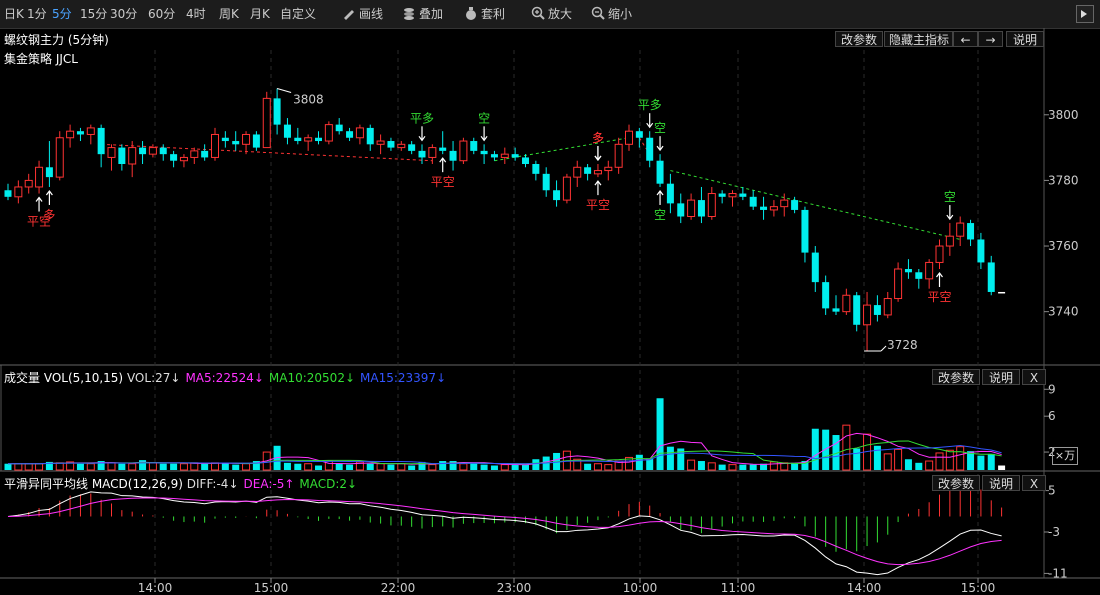 The height and width of the screenshot is (595, 1100). Describe the element at coordinates (965, 39) in the screenshot. I see `button-prev: ←` at that location.